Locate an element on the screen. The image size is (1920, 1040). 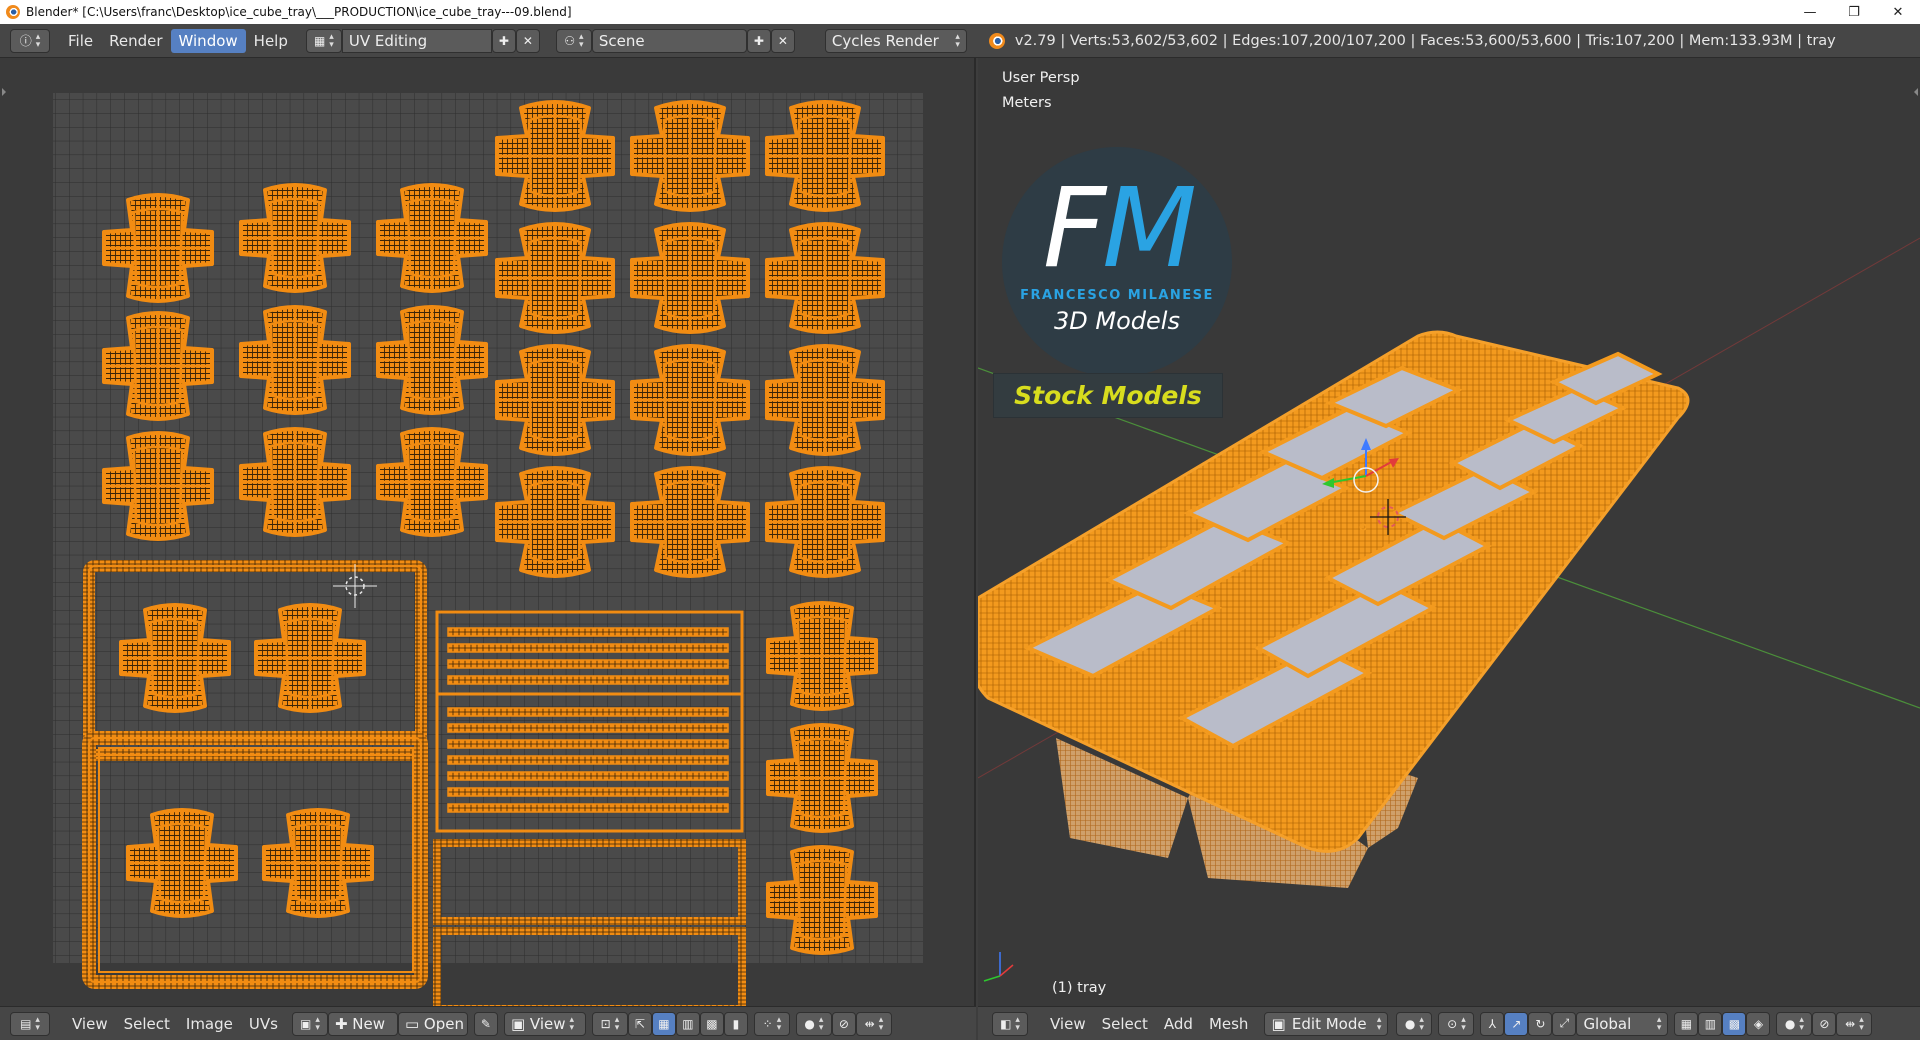
pin-icon: ✎ is located at coordinates (485, 1023).